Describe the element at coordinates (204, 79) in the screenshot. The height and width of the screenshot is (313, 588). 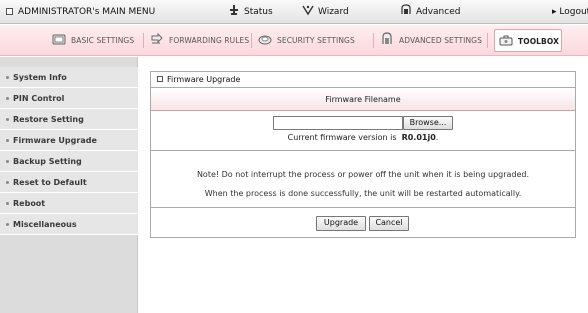
I see `panel-title-label: Firmware Upgrade` at that location.